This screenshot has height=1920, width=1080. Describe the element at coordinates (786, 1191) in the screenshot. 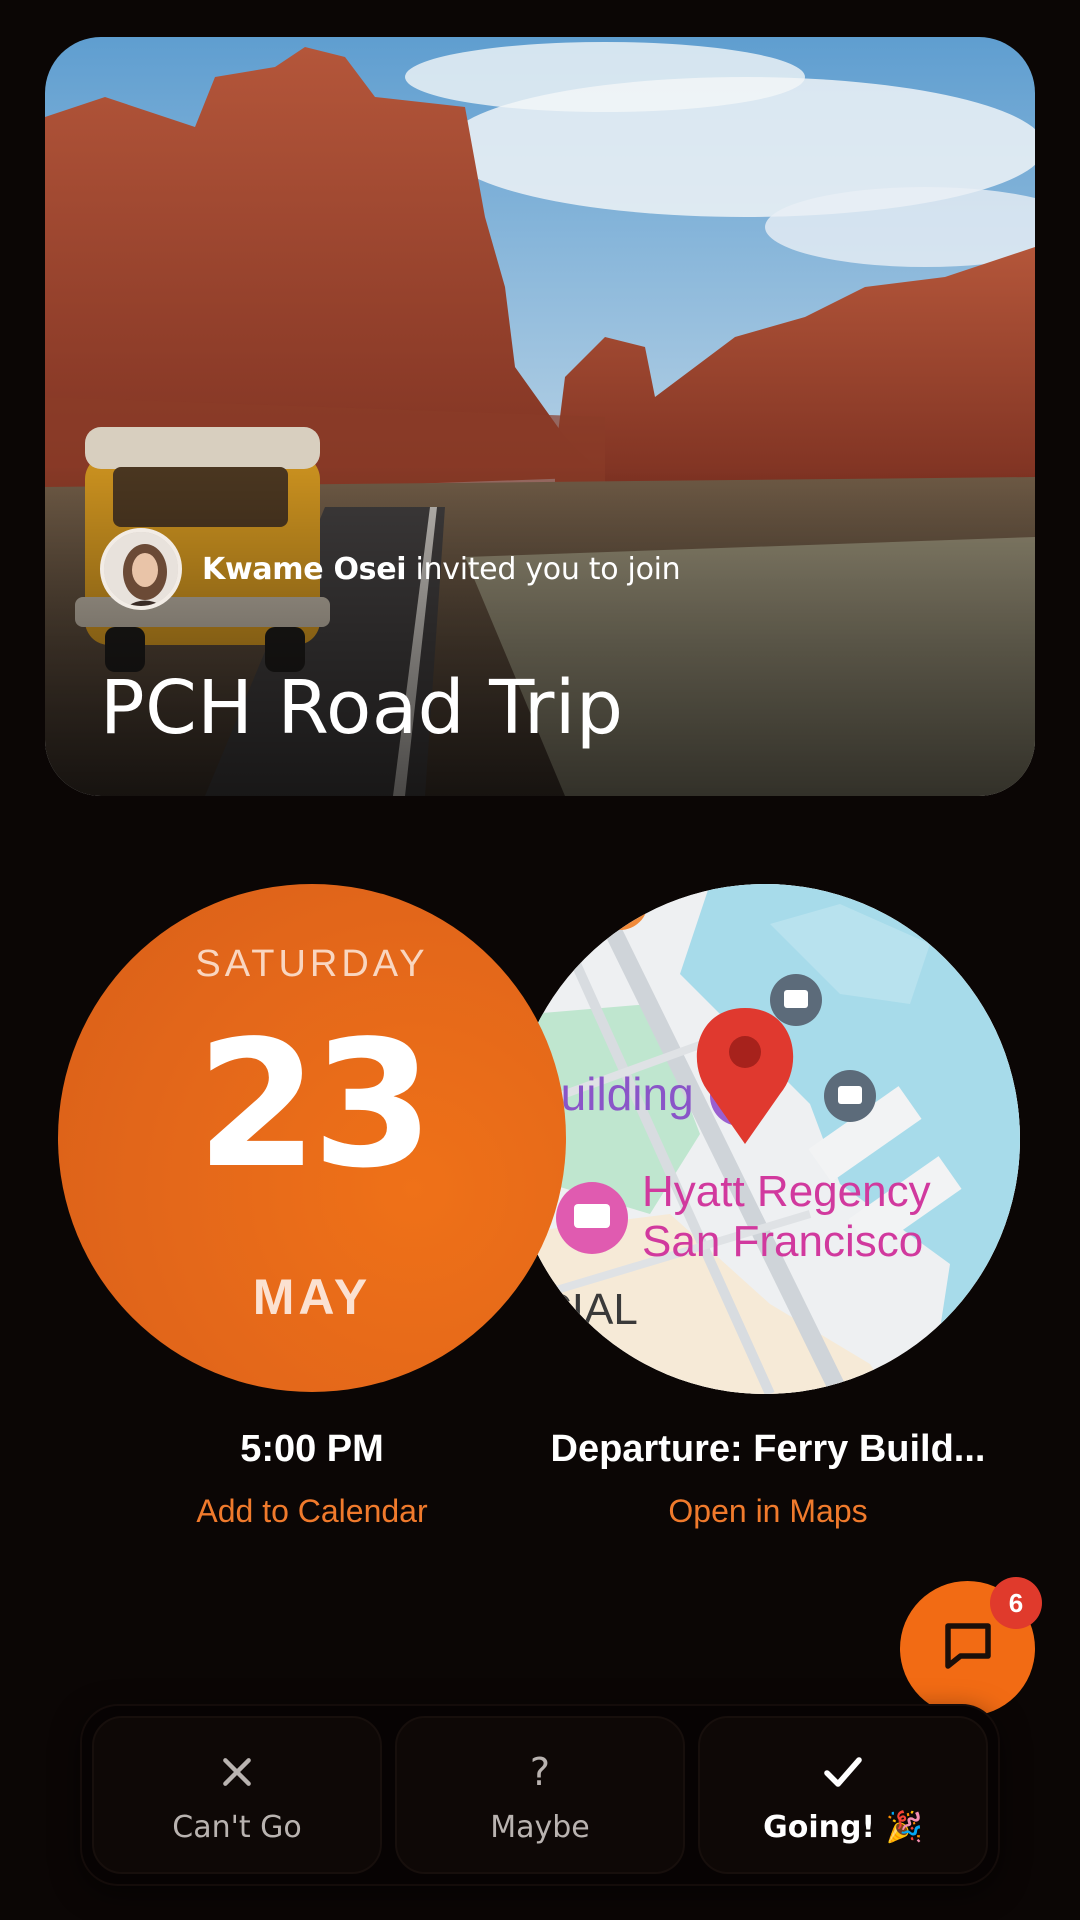

I see `map-label-hotel-line1: Hyatt Regency` at that location.